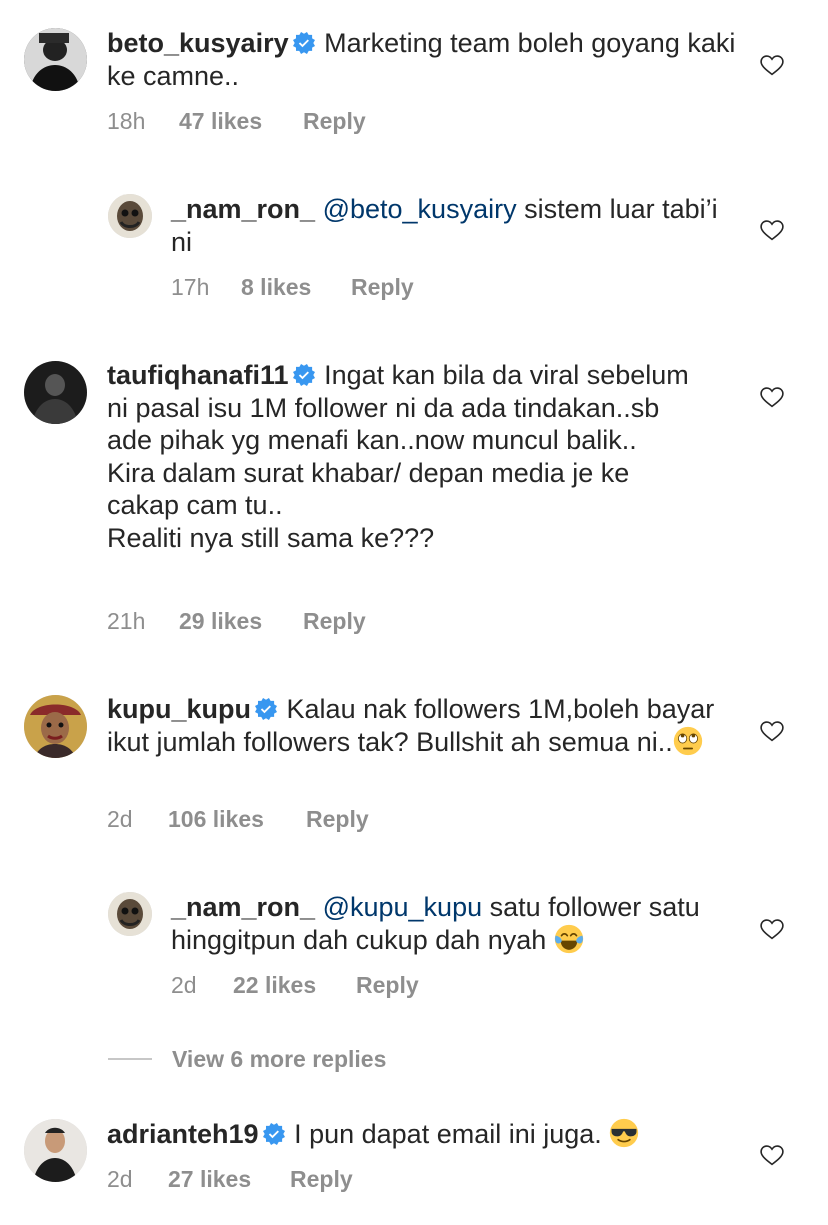  What do you see at coordinates (179, 709) in the screenshot?
I see `comment-username: kupu_kupu` at bounding box center [179, 709].